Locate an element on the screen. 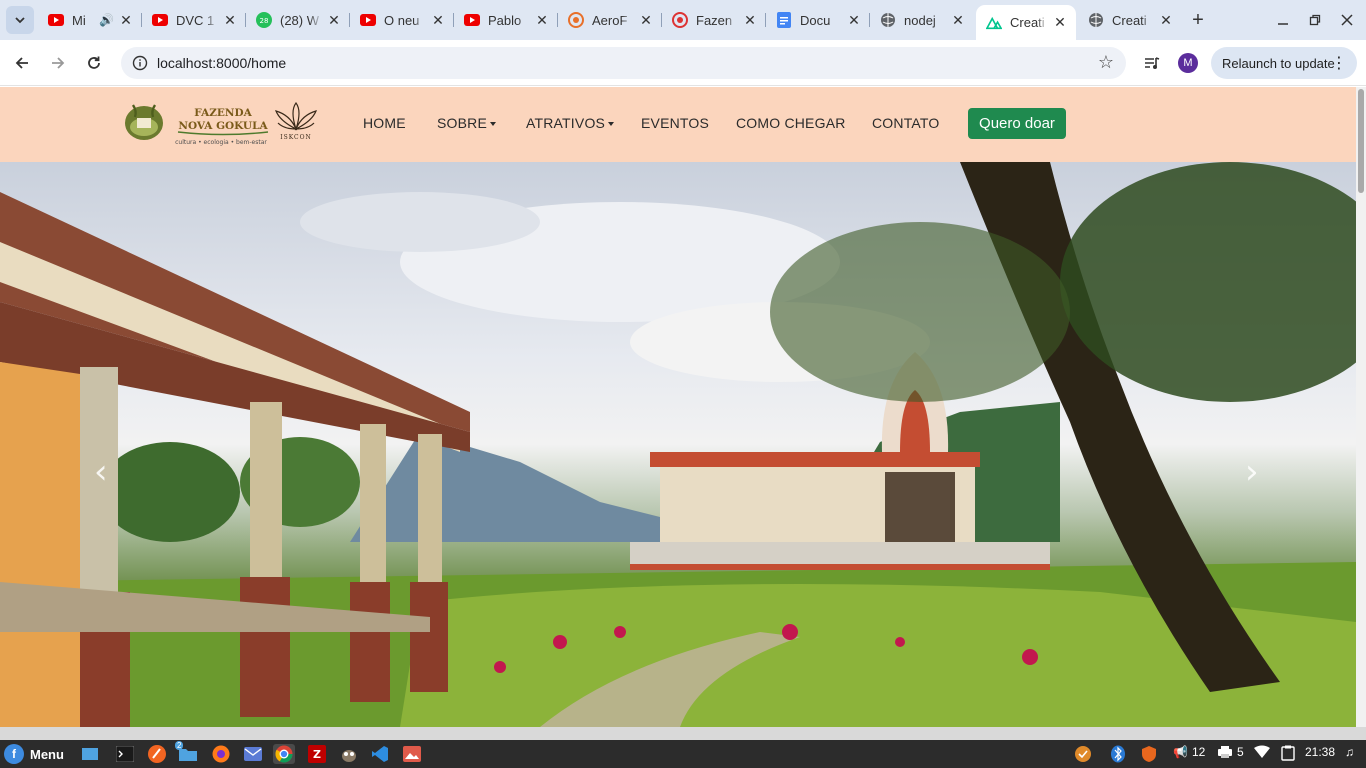 The height and width of the screenshot is (768, 1366). tab-5: AeroF ✕ is located at coordinates (610, 20).